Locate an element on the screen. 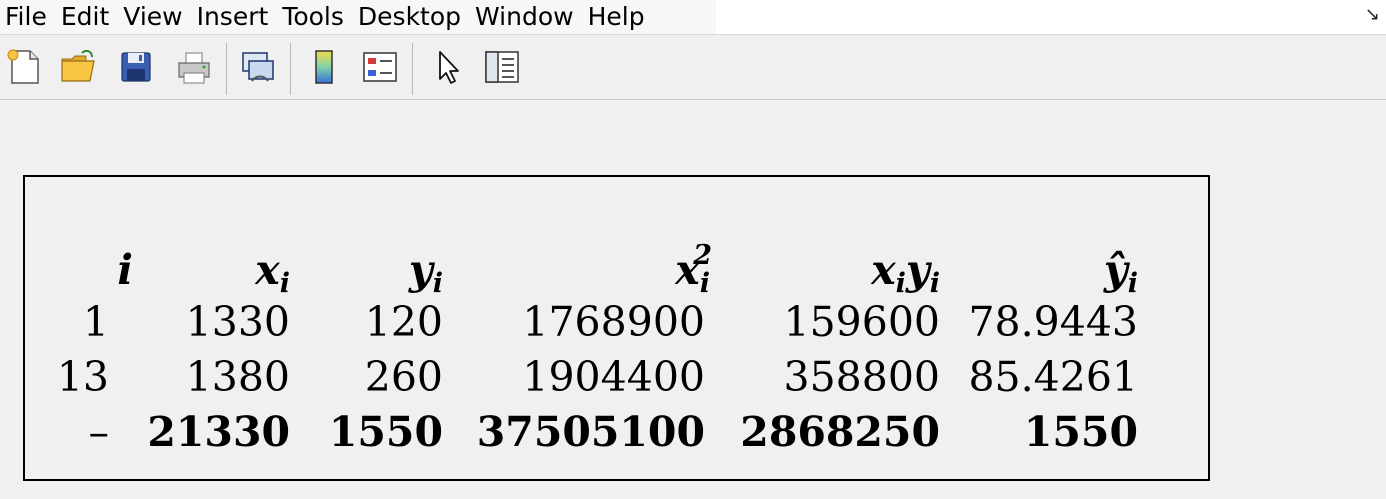 Image resolution: width=1386 pixels, height=499 pixels. table-cell: 120 is located at coordinates (403, 322).